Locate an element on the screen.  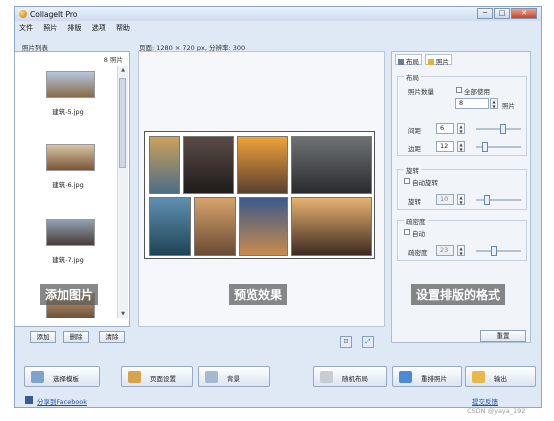
list-item: 建筑-5.jpg is located at coordinates (68, 102).